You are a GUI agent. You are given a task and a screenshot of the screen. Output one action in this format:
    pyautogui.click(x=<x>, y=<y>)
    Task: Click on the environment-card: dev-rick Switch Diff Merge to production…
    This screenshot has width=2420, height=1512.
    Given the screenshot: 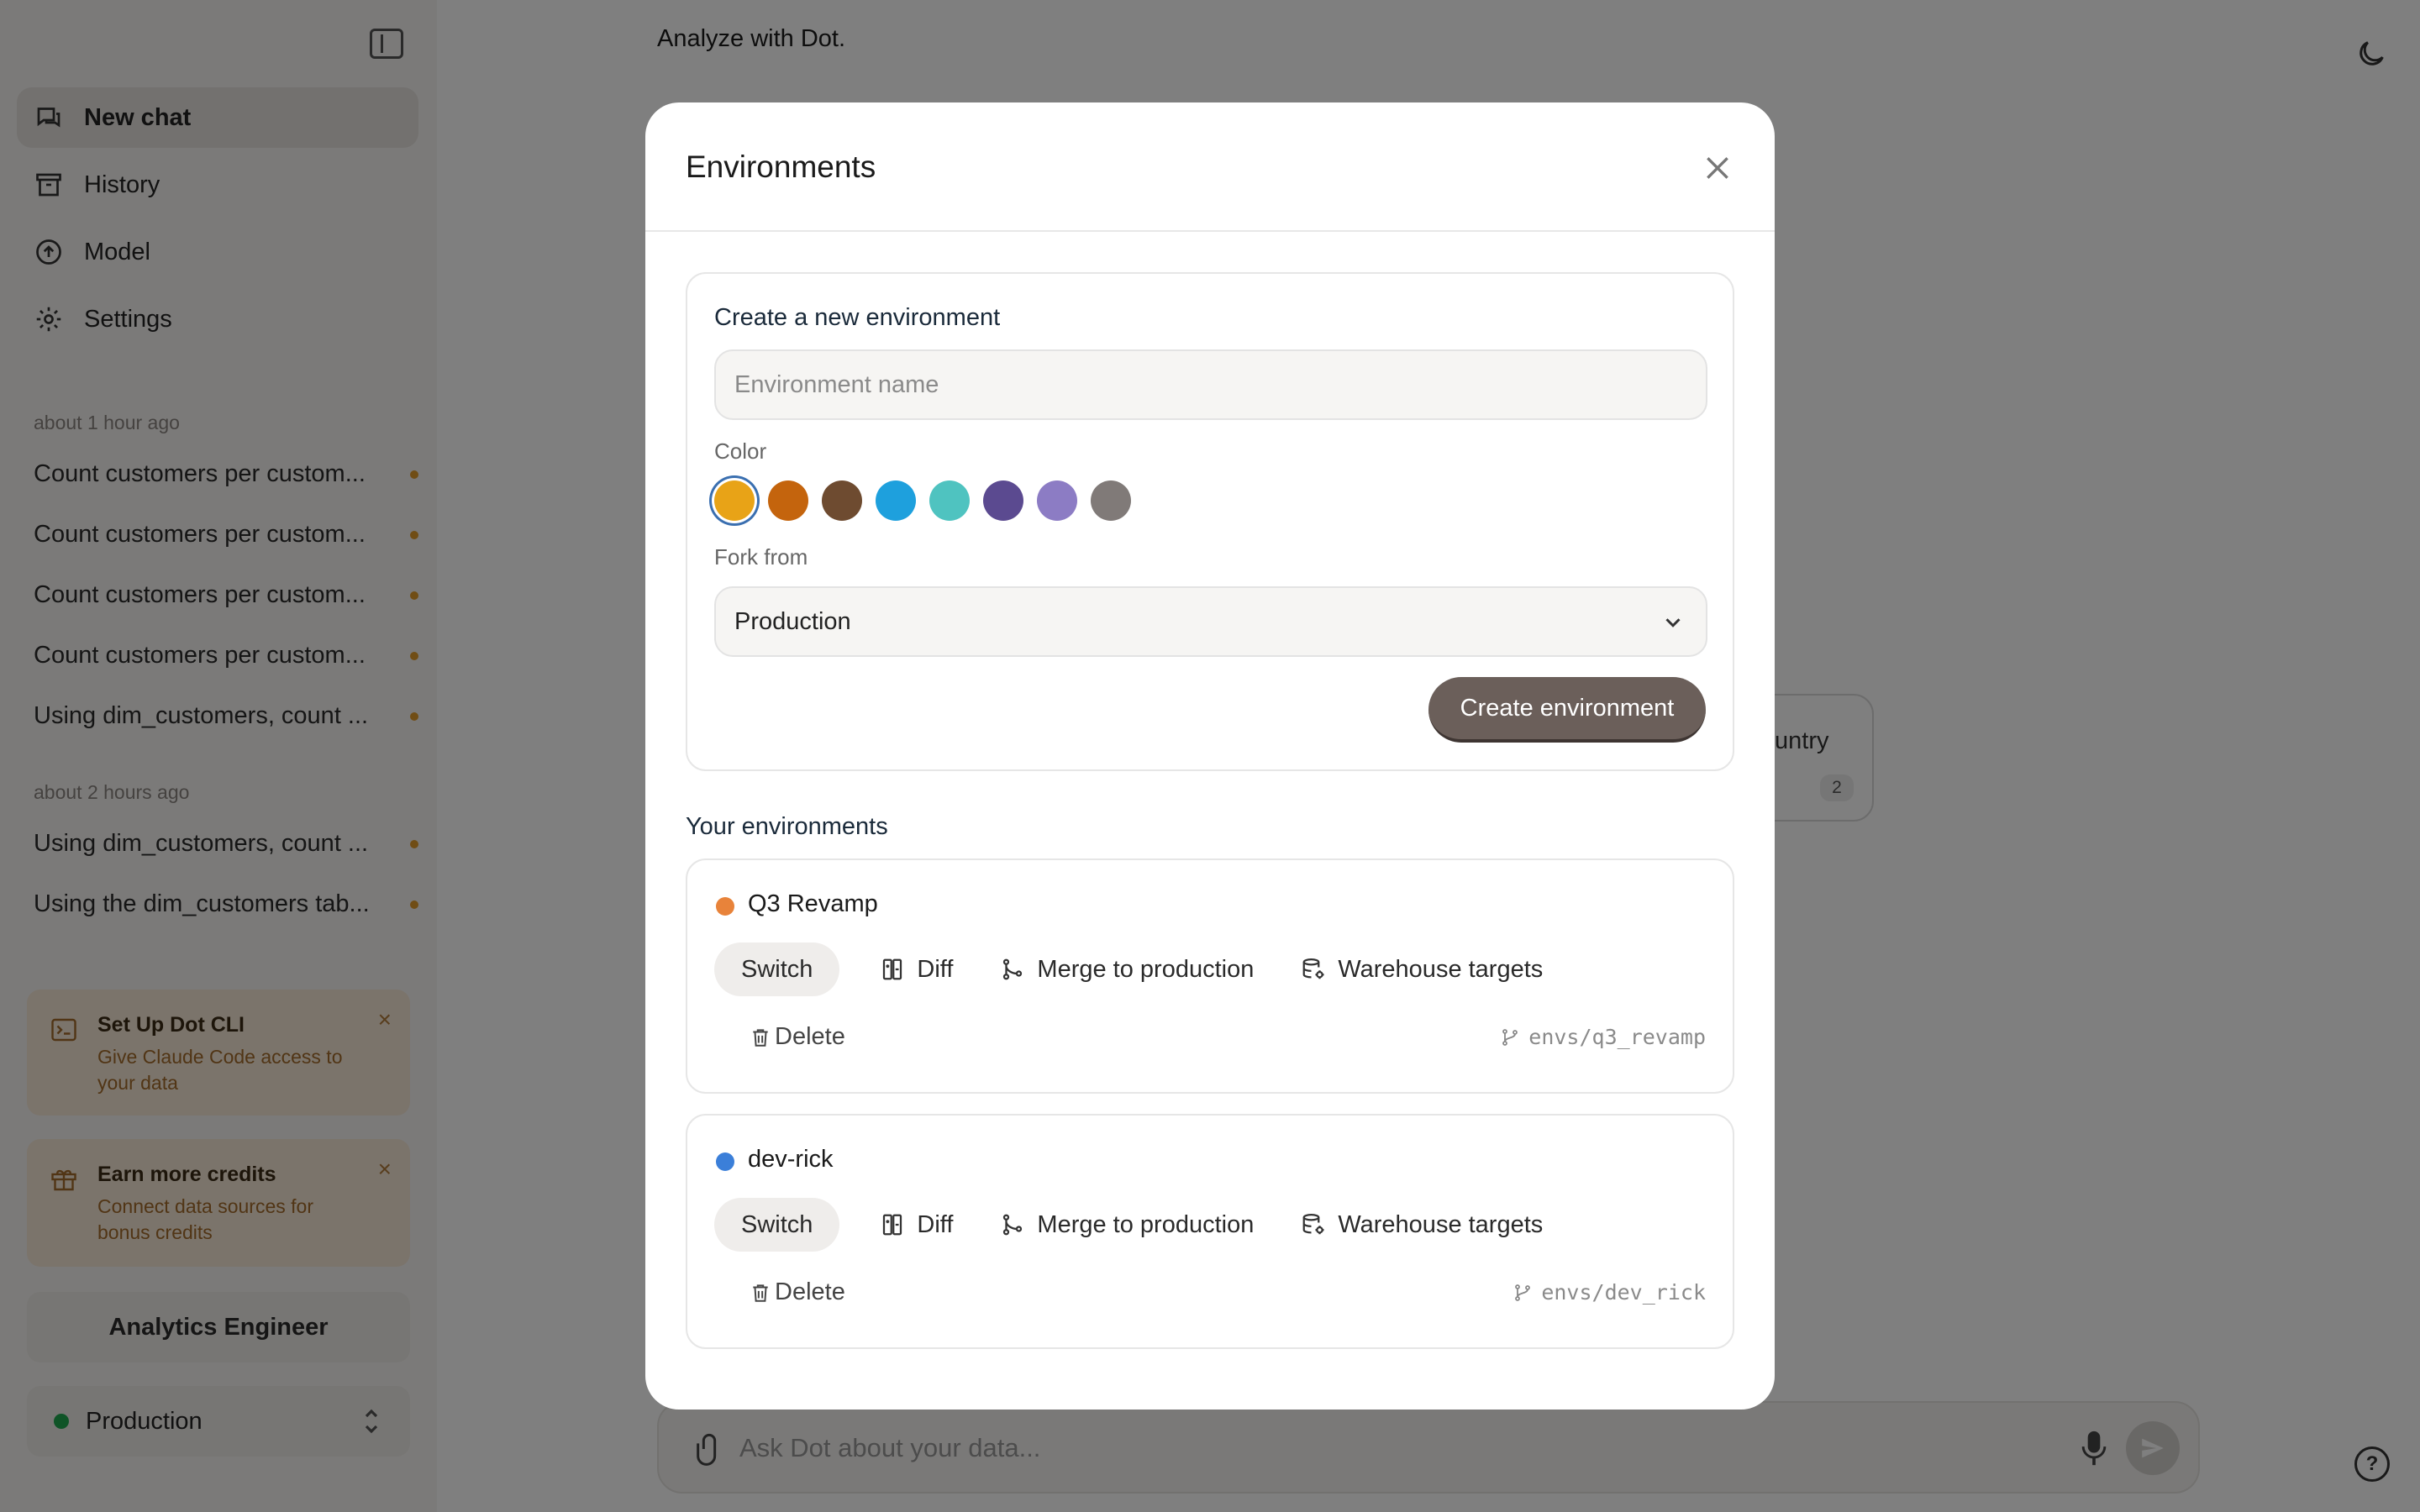 What is the action you would take?
    pyautogui.click(x=1210, y=1231)
    